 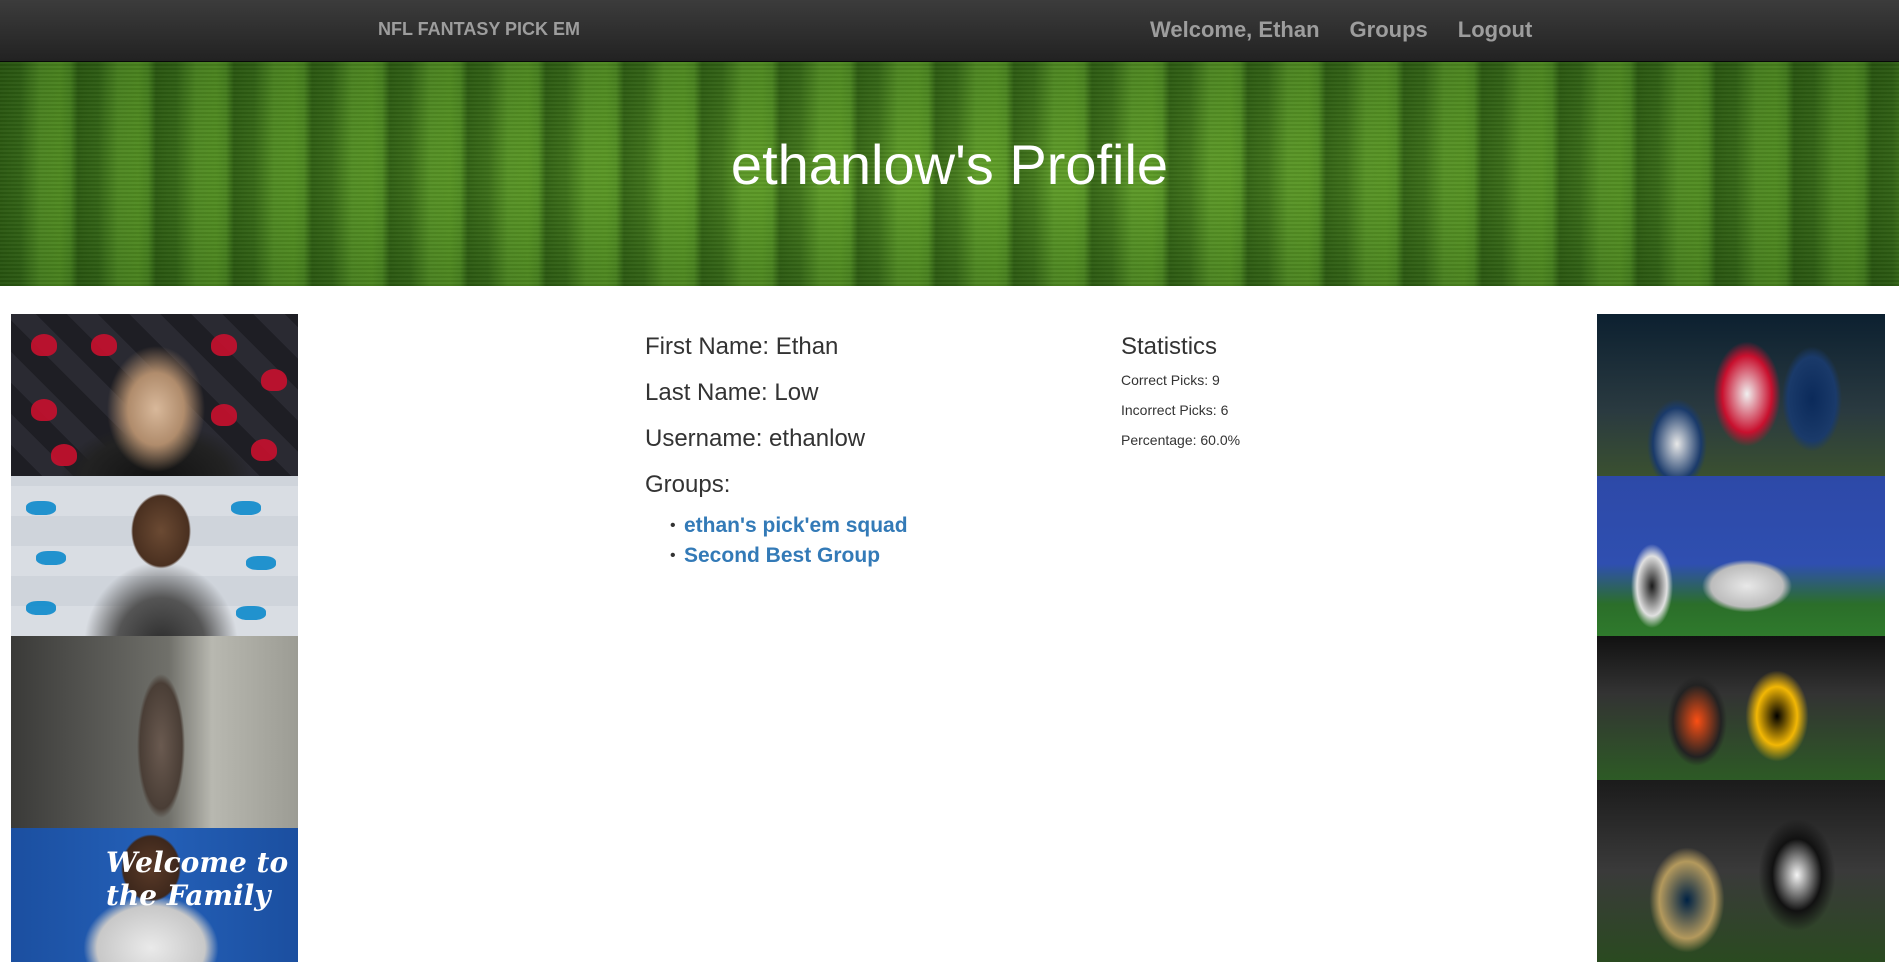 I want to click on percentage-row: Percentage: 60.0%, so click(x=1180, y=440).